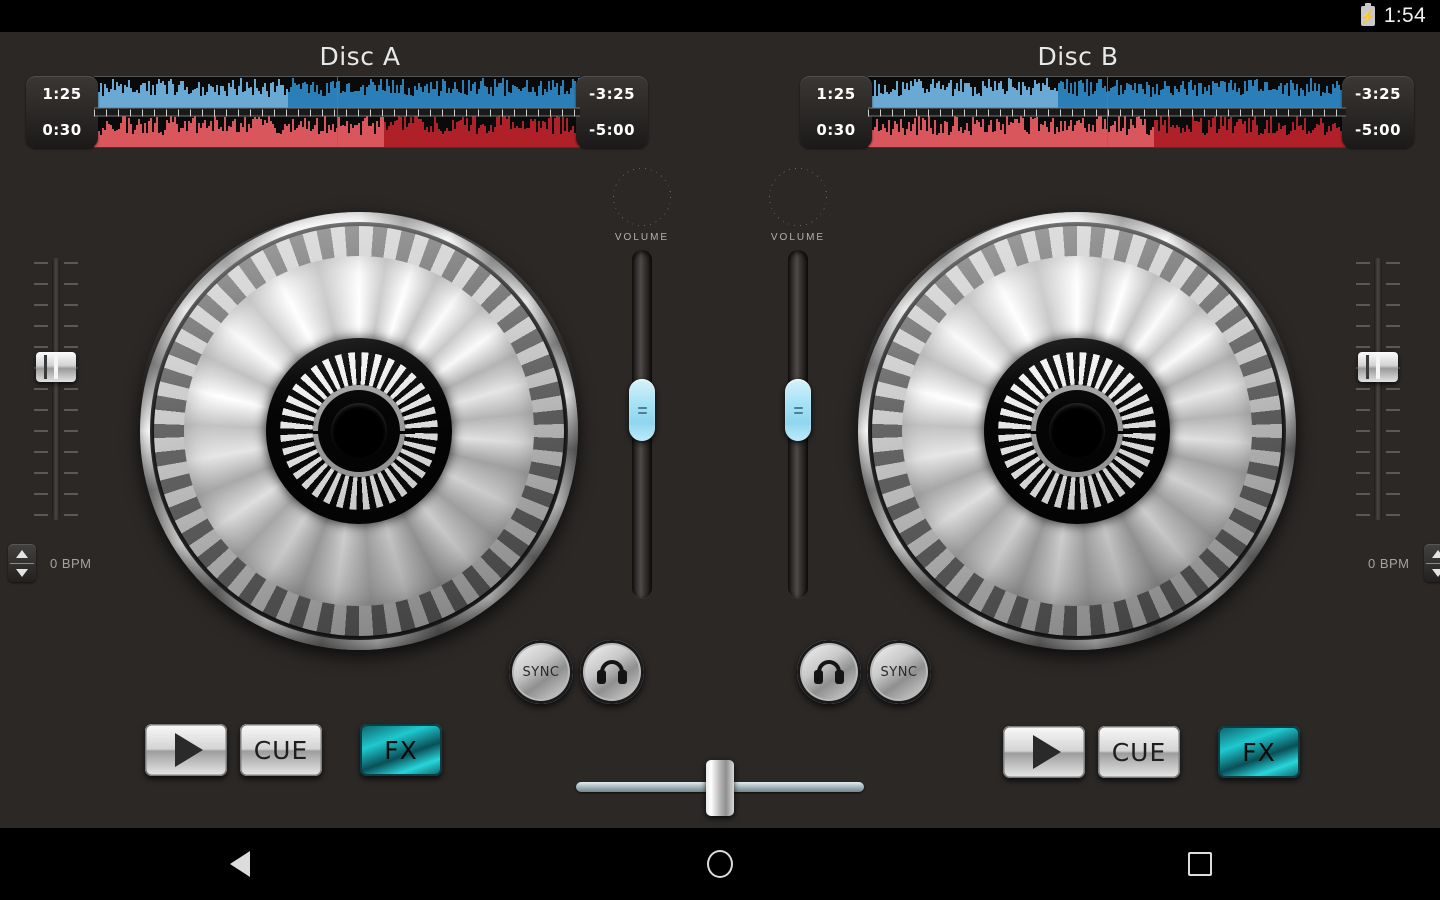  I want to click on deck-a-bpm-stepper, so click(22, 563).